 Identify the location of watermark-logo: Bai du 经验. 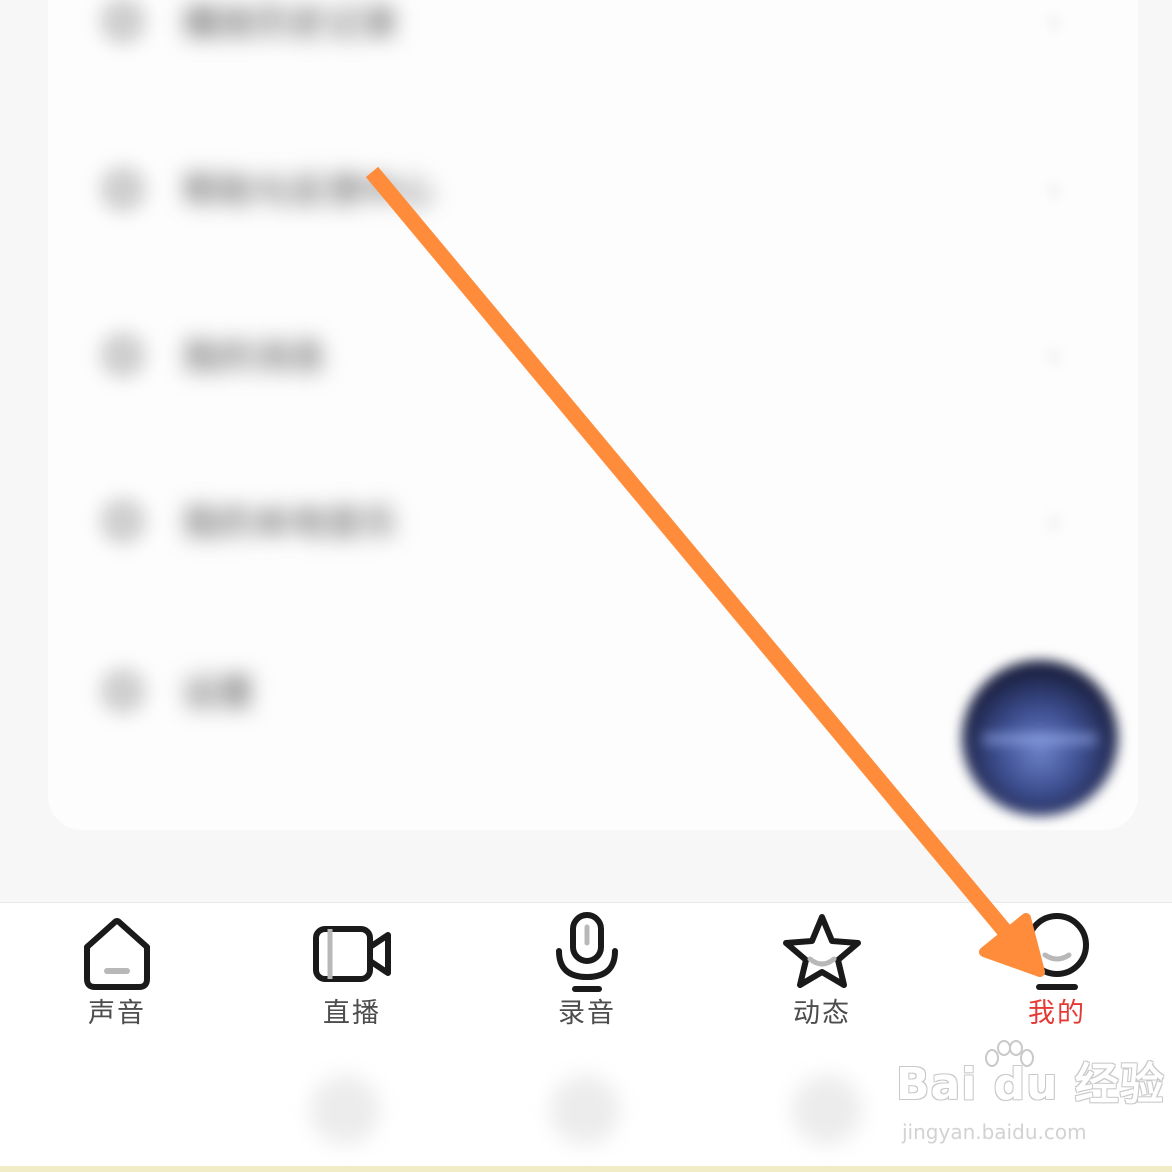
(1030, 1084).